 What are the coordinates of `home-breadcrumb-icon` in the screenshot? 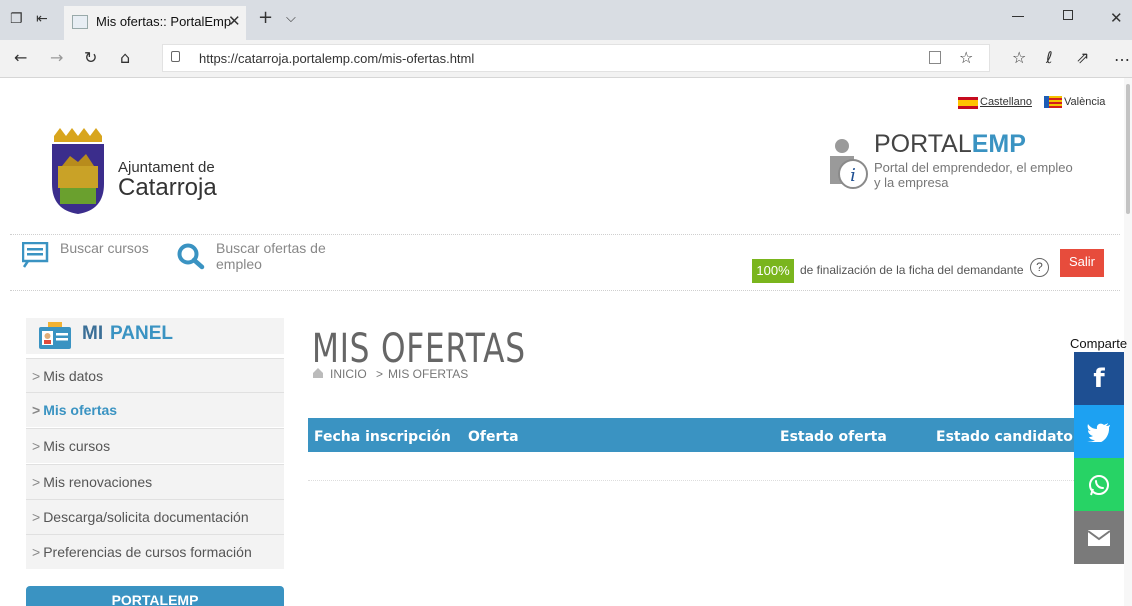 It's located at (318, 372).